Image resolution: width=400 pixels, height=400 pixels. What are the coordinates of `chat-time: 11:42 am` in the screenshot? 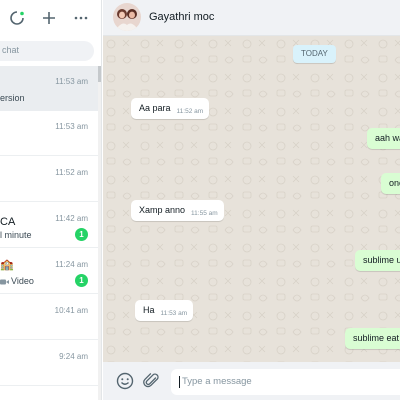 It's located at (71, 218).